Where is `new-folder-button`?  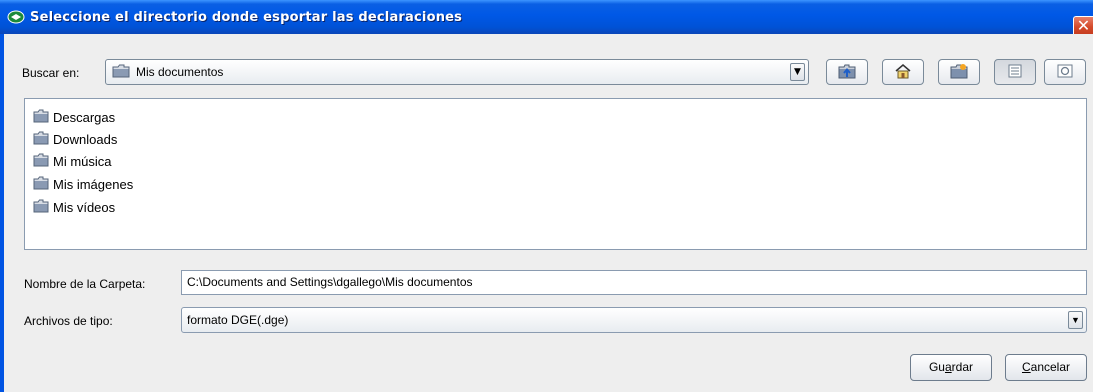
new-folder-button is located at coordinates (959, 72).